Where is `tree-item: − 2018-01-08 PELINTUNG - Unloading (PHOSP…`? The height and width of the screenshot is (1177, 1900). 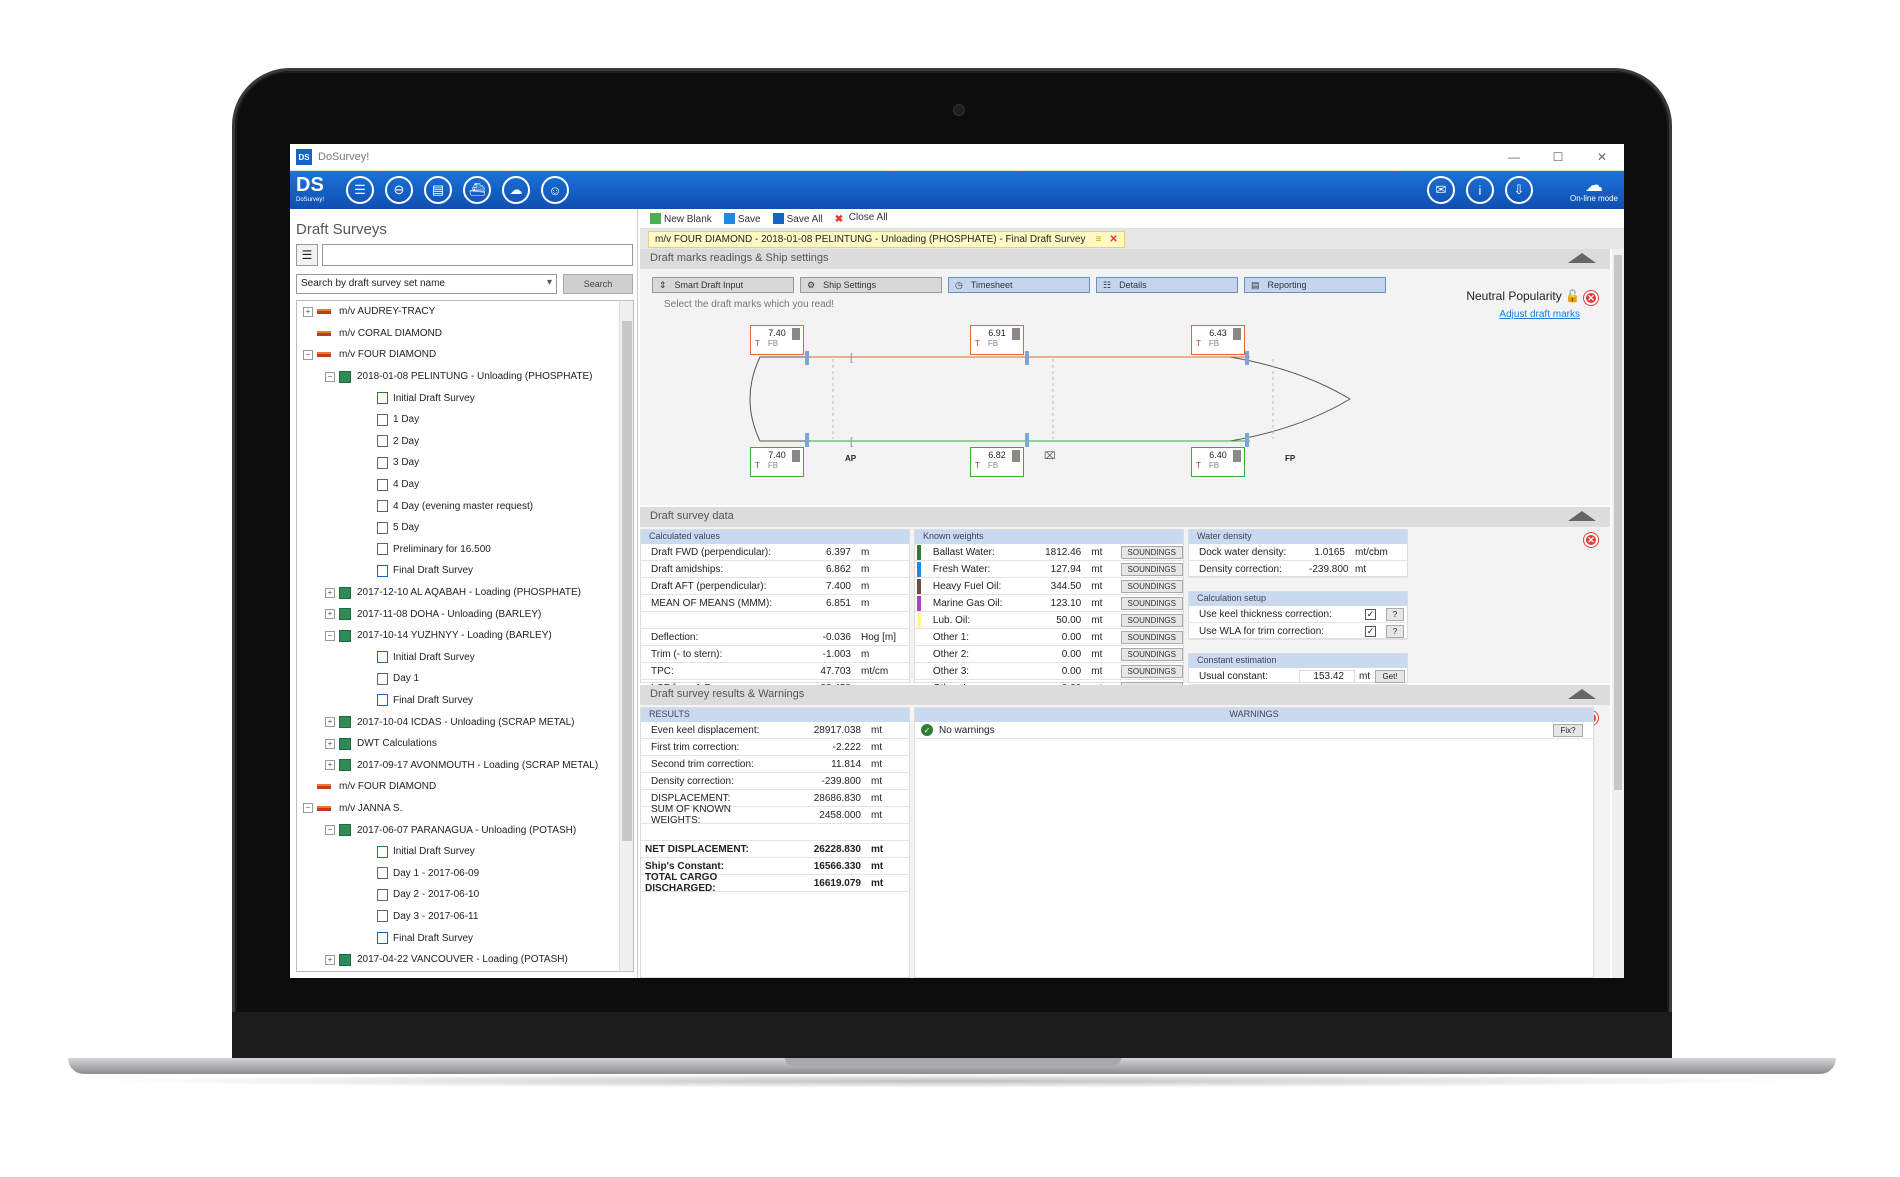
tree-item: − 2018-01-08 PELINTUNG - Unloading (PHOSP… is located at coordinates (465, 377).